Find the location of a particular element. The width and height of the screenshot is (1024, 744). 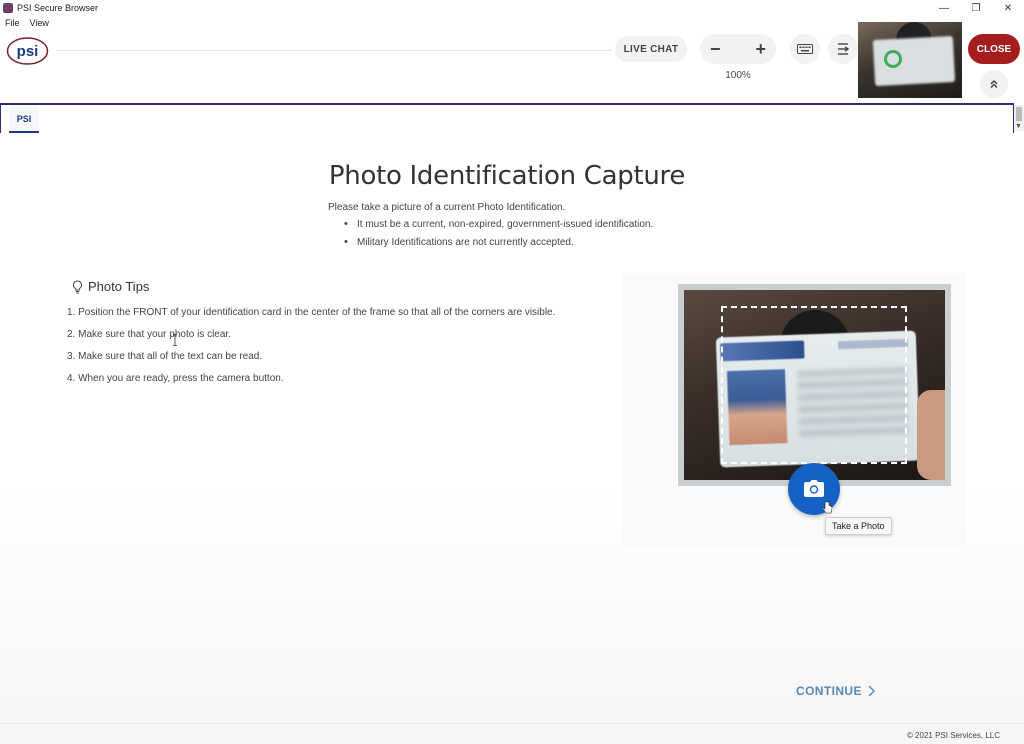

zoom-level: 100% is located at coordinates (738, 75).